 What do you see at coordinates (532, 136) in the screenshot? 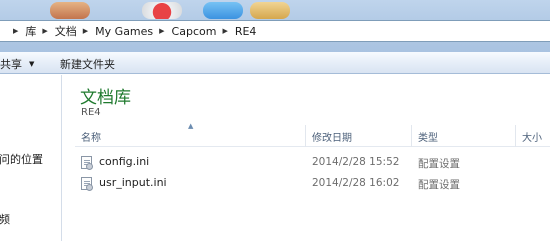
I see `column-header-size: 大小` at bounding box center [532, 136].